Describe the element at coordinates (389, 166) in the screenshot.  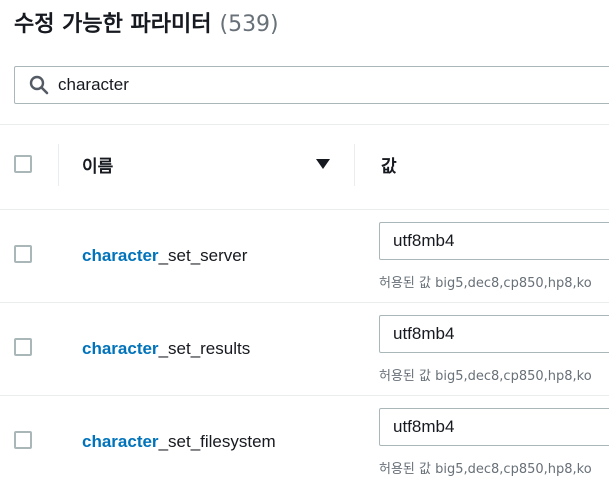
I see `column-header-value: 값` at that location.